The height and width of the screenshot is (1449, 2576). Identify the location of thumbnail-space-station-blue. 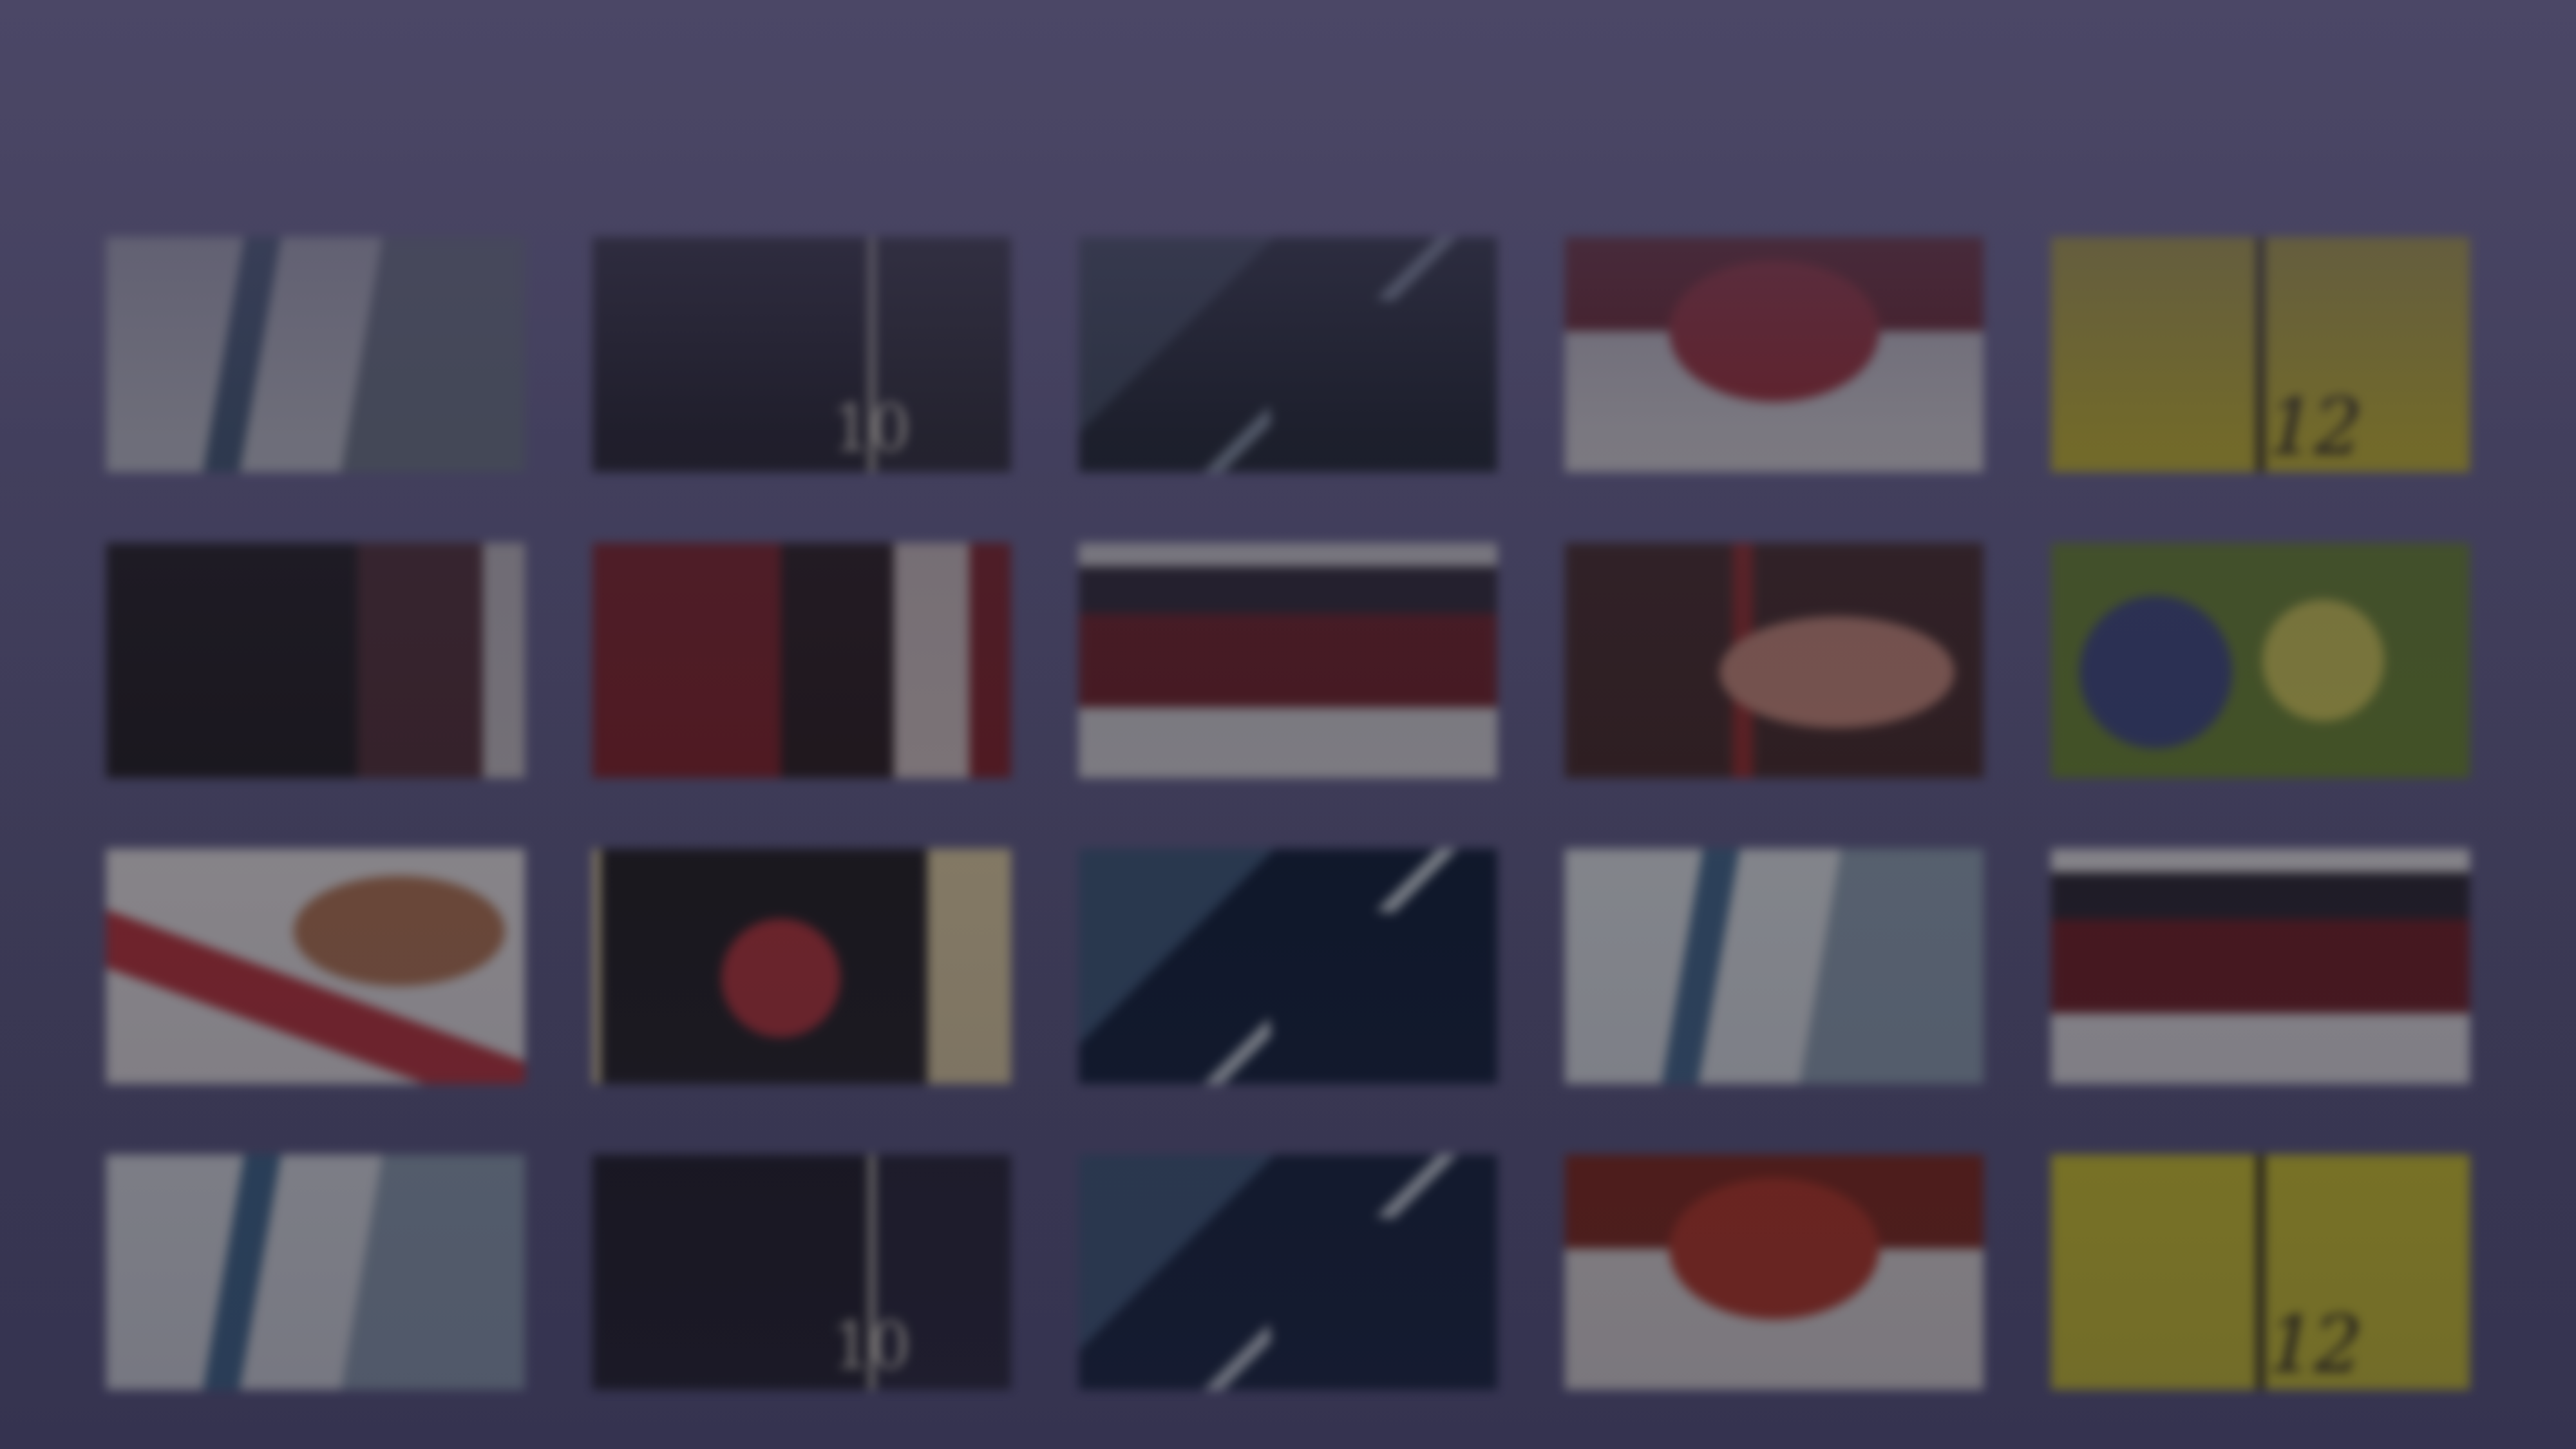
(1288, 967).